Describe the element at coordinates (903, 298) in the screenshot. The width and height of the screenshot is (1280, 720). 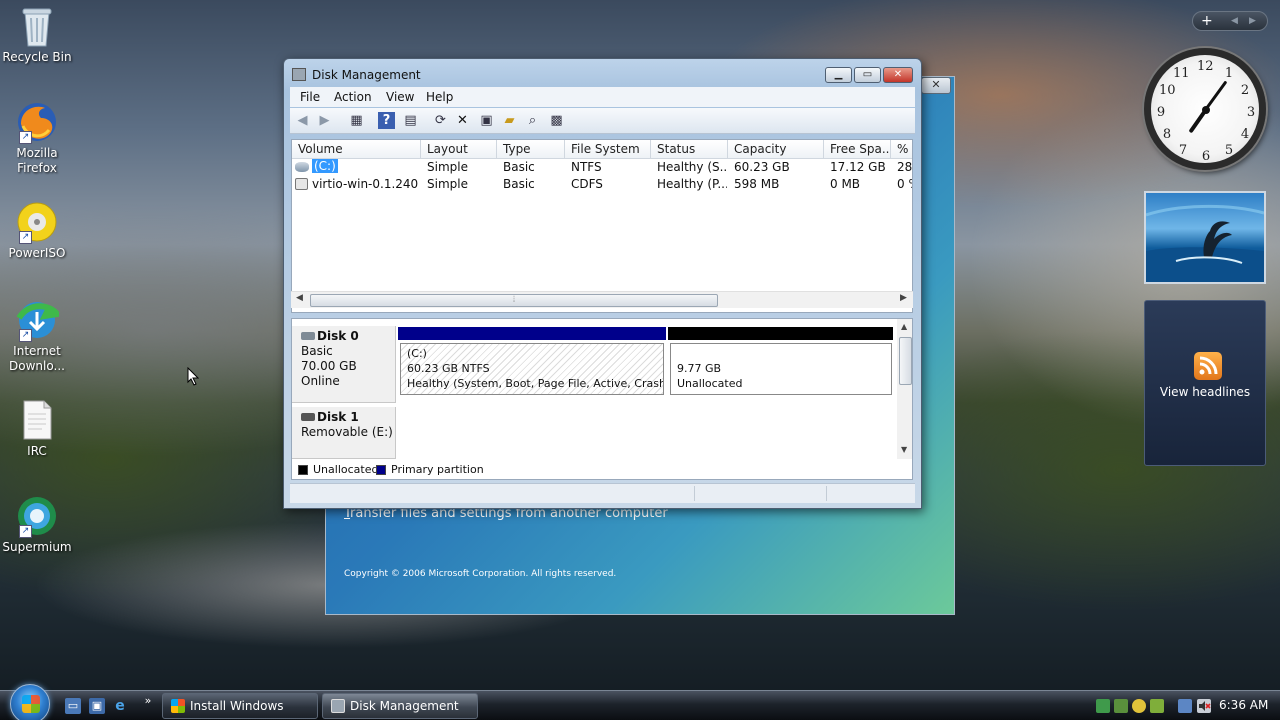
I see `scroll-right-icon: ▶` at that location.